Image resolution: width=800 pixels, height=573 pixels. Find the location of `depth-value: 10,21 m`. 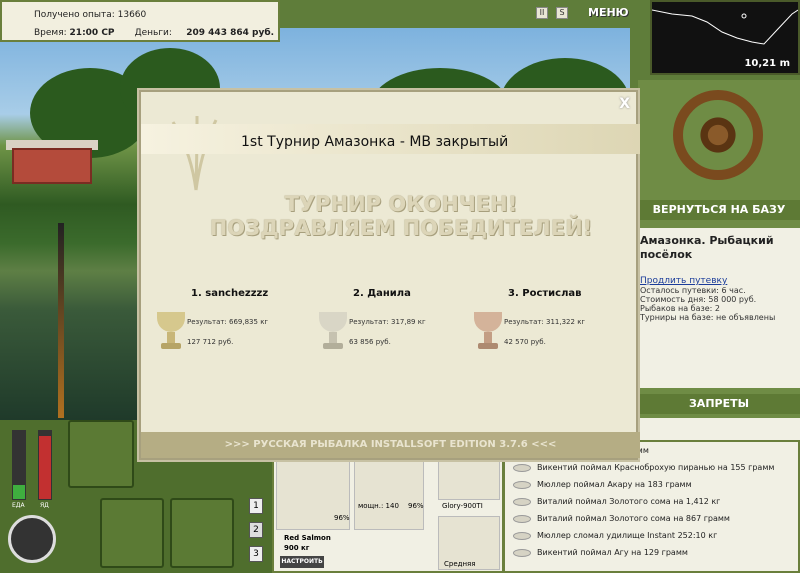

depth-value: 10,21 m is located at coordinates (767, 63).